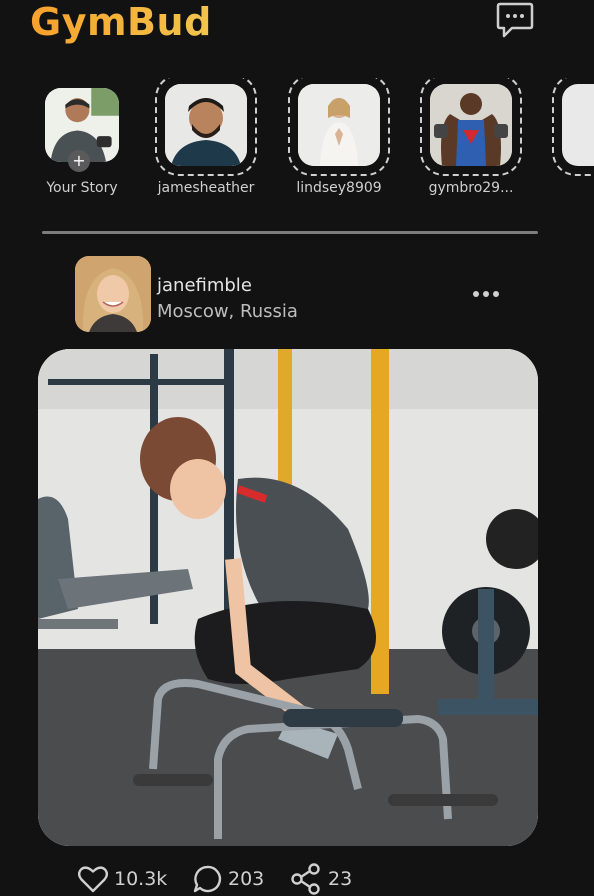 The image size is (594, 896). I want to click on story-lindsey8909: lindsey8909, so click(339, 137).